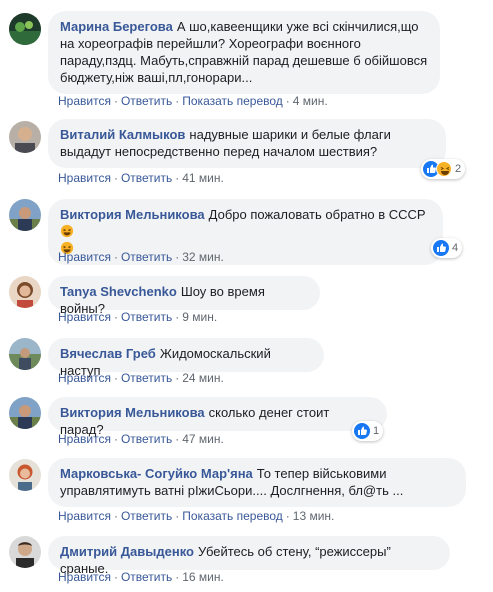 This screenshot has width=493, height=592. What do you see at coordinates (118, 291) in the screenshot?
I see `comment-author: Tanya Shevchenko` at bounding box center [118, 291].